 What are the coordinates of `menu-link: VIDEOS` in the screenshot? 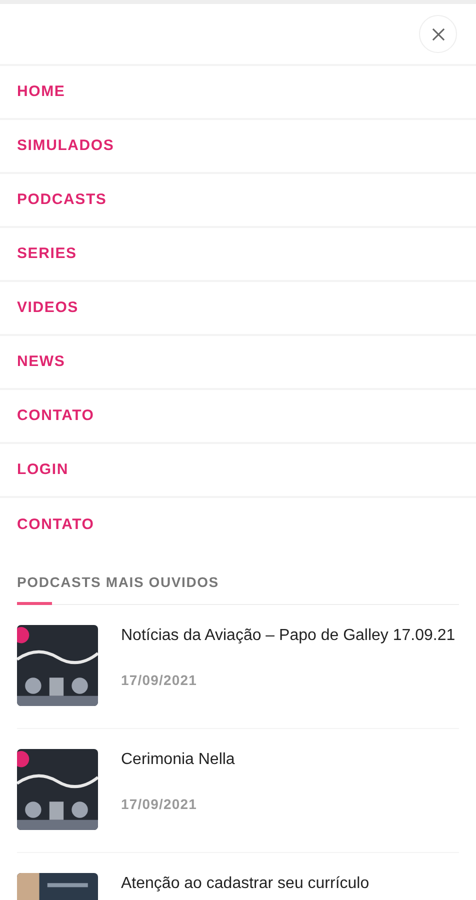 It's located at (47, 308).